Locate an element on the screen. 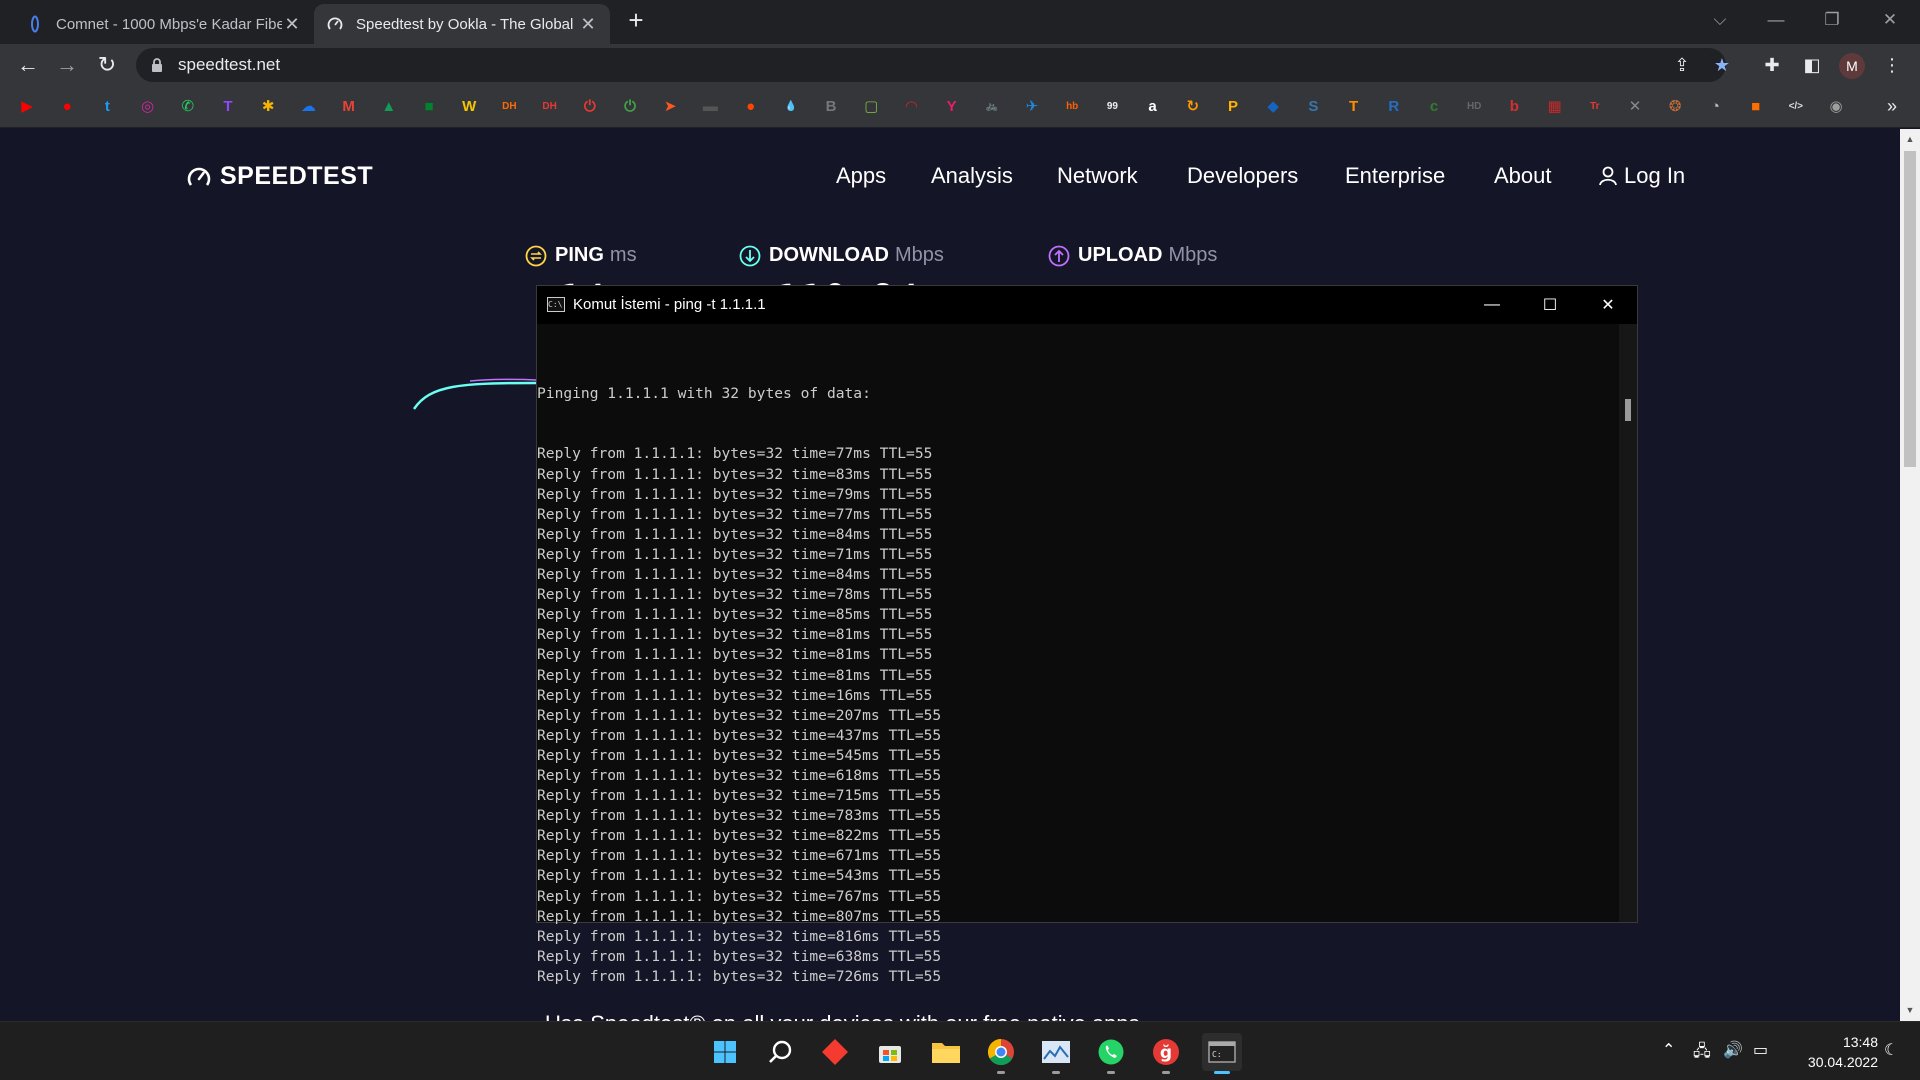  refresh-orange-icon: ↻ is located at coordinates (1192, 107).